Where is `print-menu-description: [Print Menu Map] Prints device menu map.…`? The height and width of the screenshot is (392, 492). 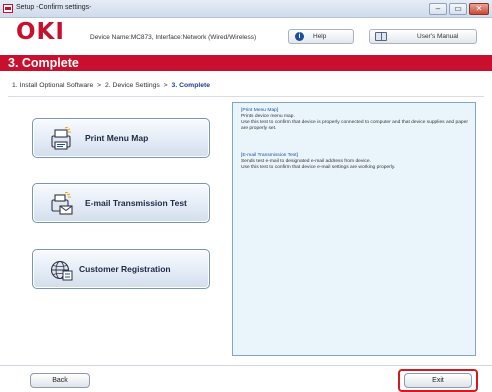 print-menu-description: [Print Menu Map] Prints device menu map.… is located at coordinates (357, 120).